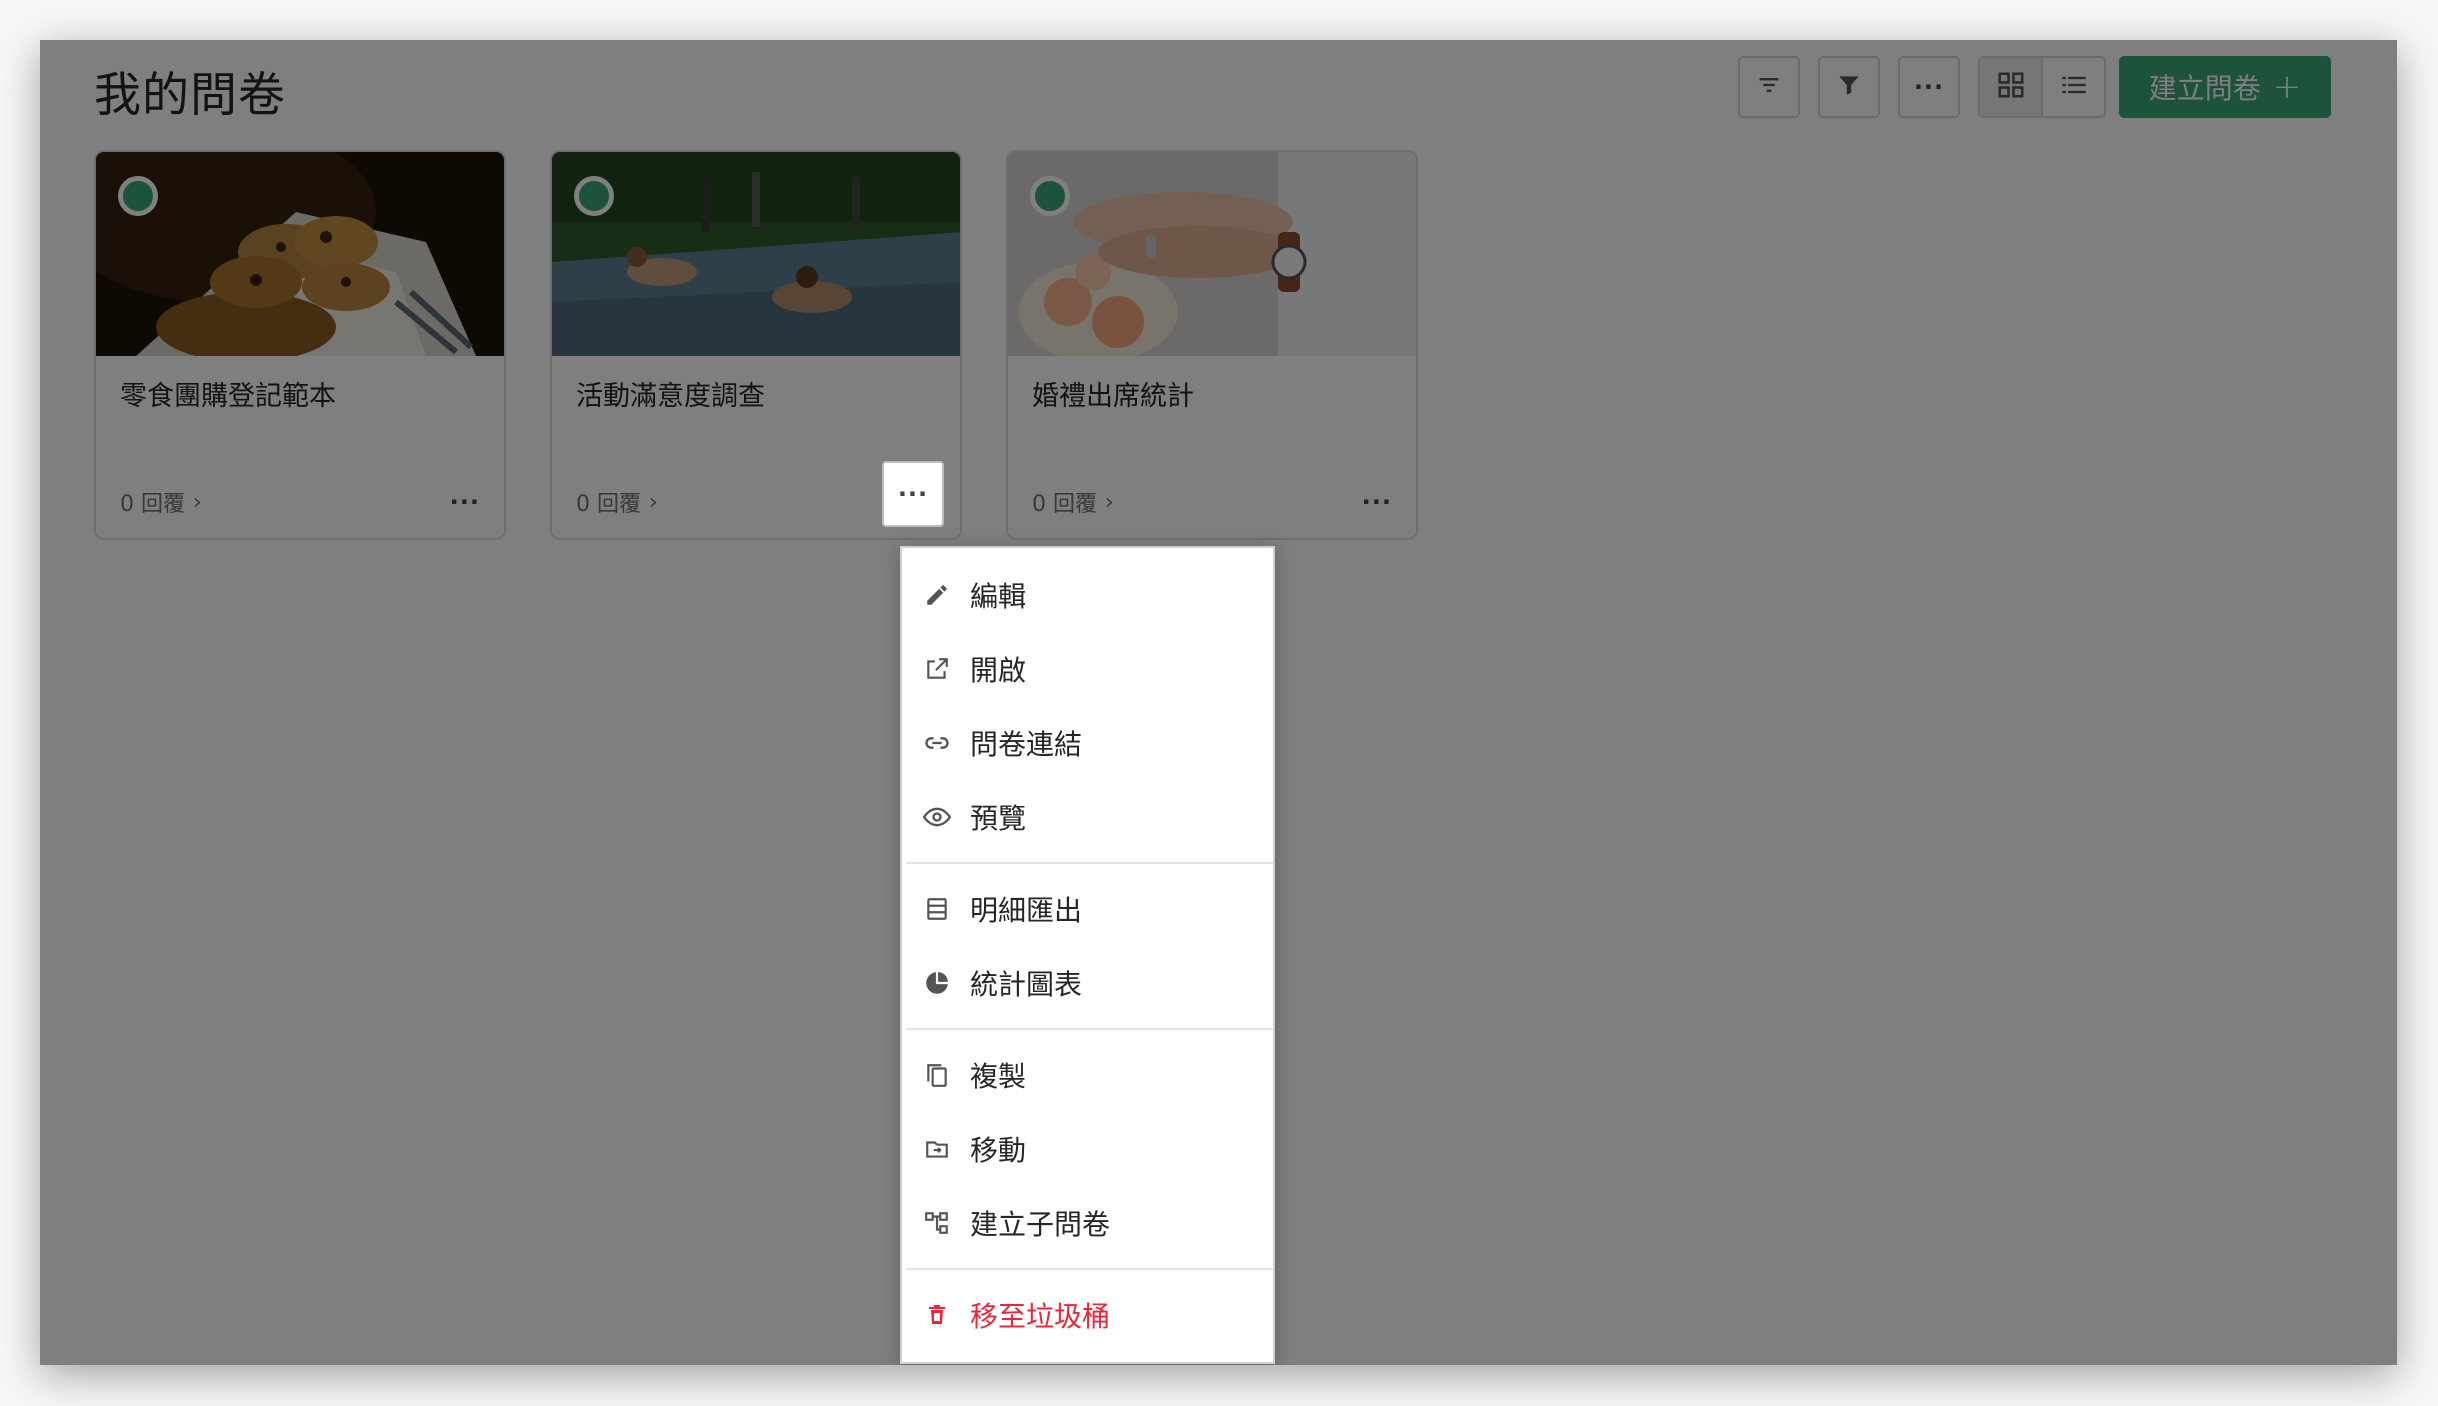 The width and height of the screenshot is (2438, 1406). I want to click on menu-item-move: 移動, so click(1087, 1149).